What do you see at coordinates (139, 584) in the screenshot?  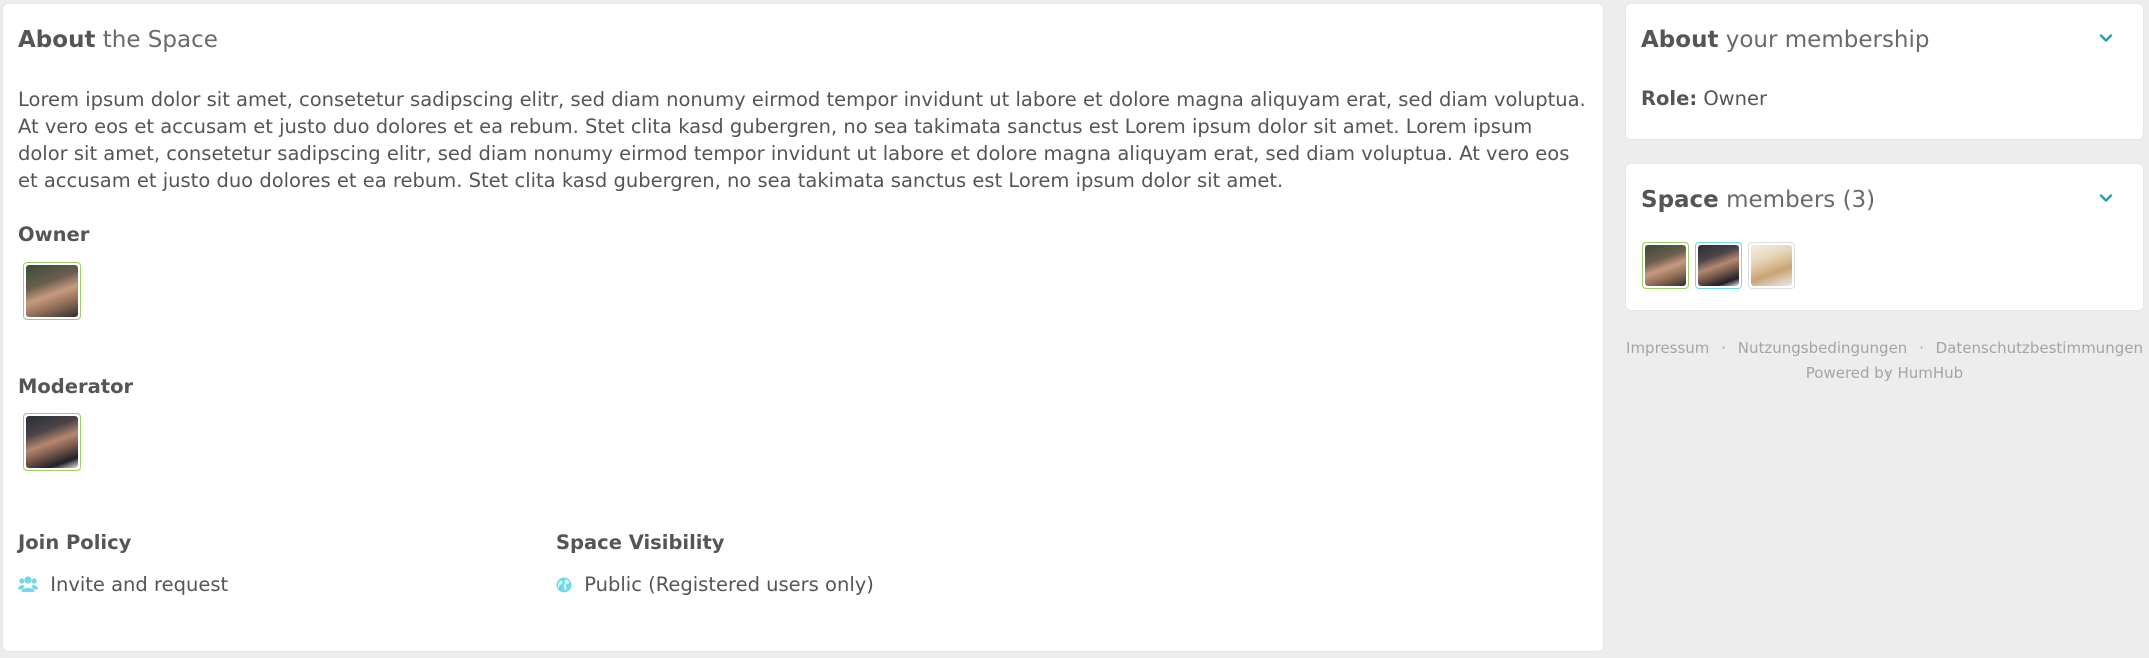 I see `join-policy-text: Invite and request` at bounding box center [139, 584].